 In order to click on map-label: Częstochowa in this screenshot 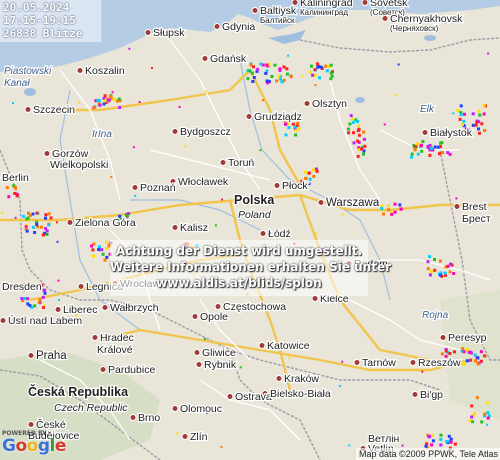, I will do `click(254, 307)`.